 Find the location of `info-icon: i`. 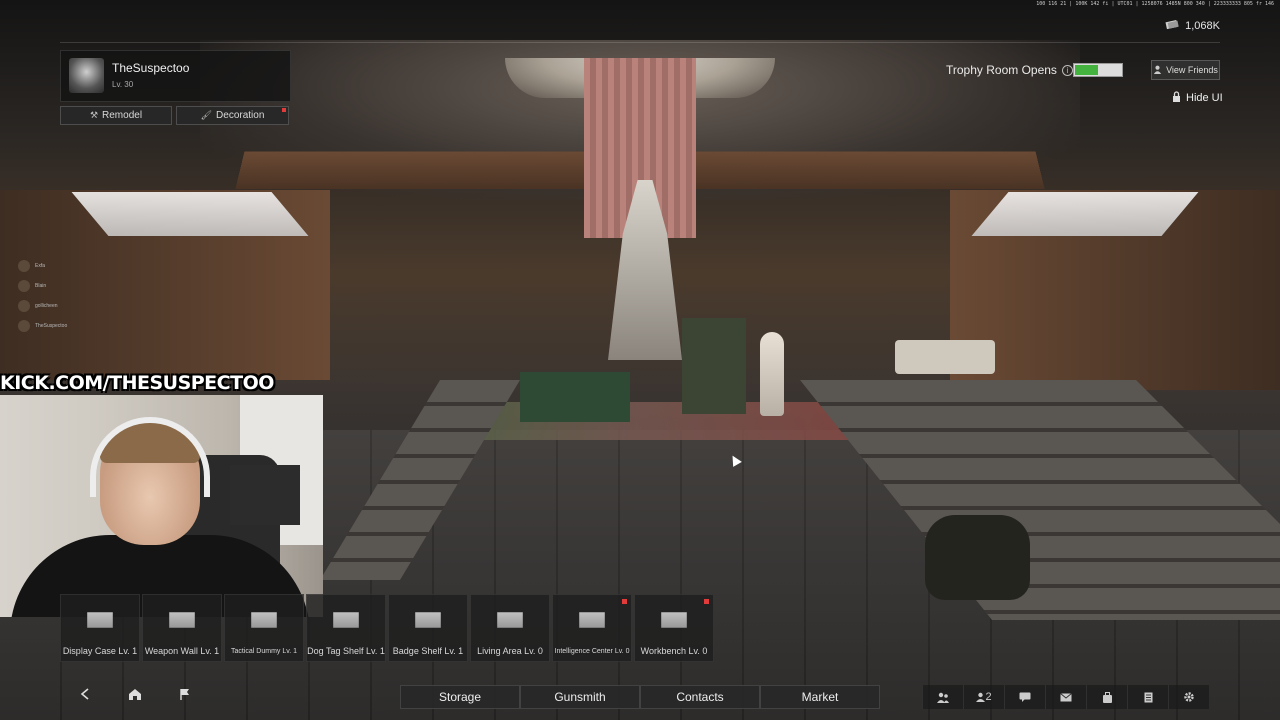

info-icon: i is located at coordinates (1067, 70).